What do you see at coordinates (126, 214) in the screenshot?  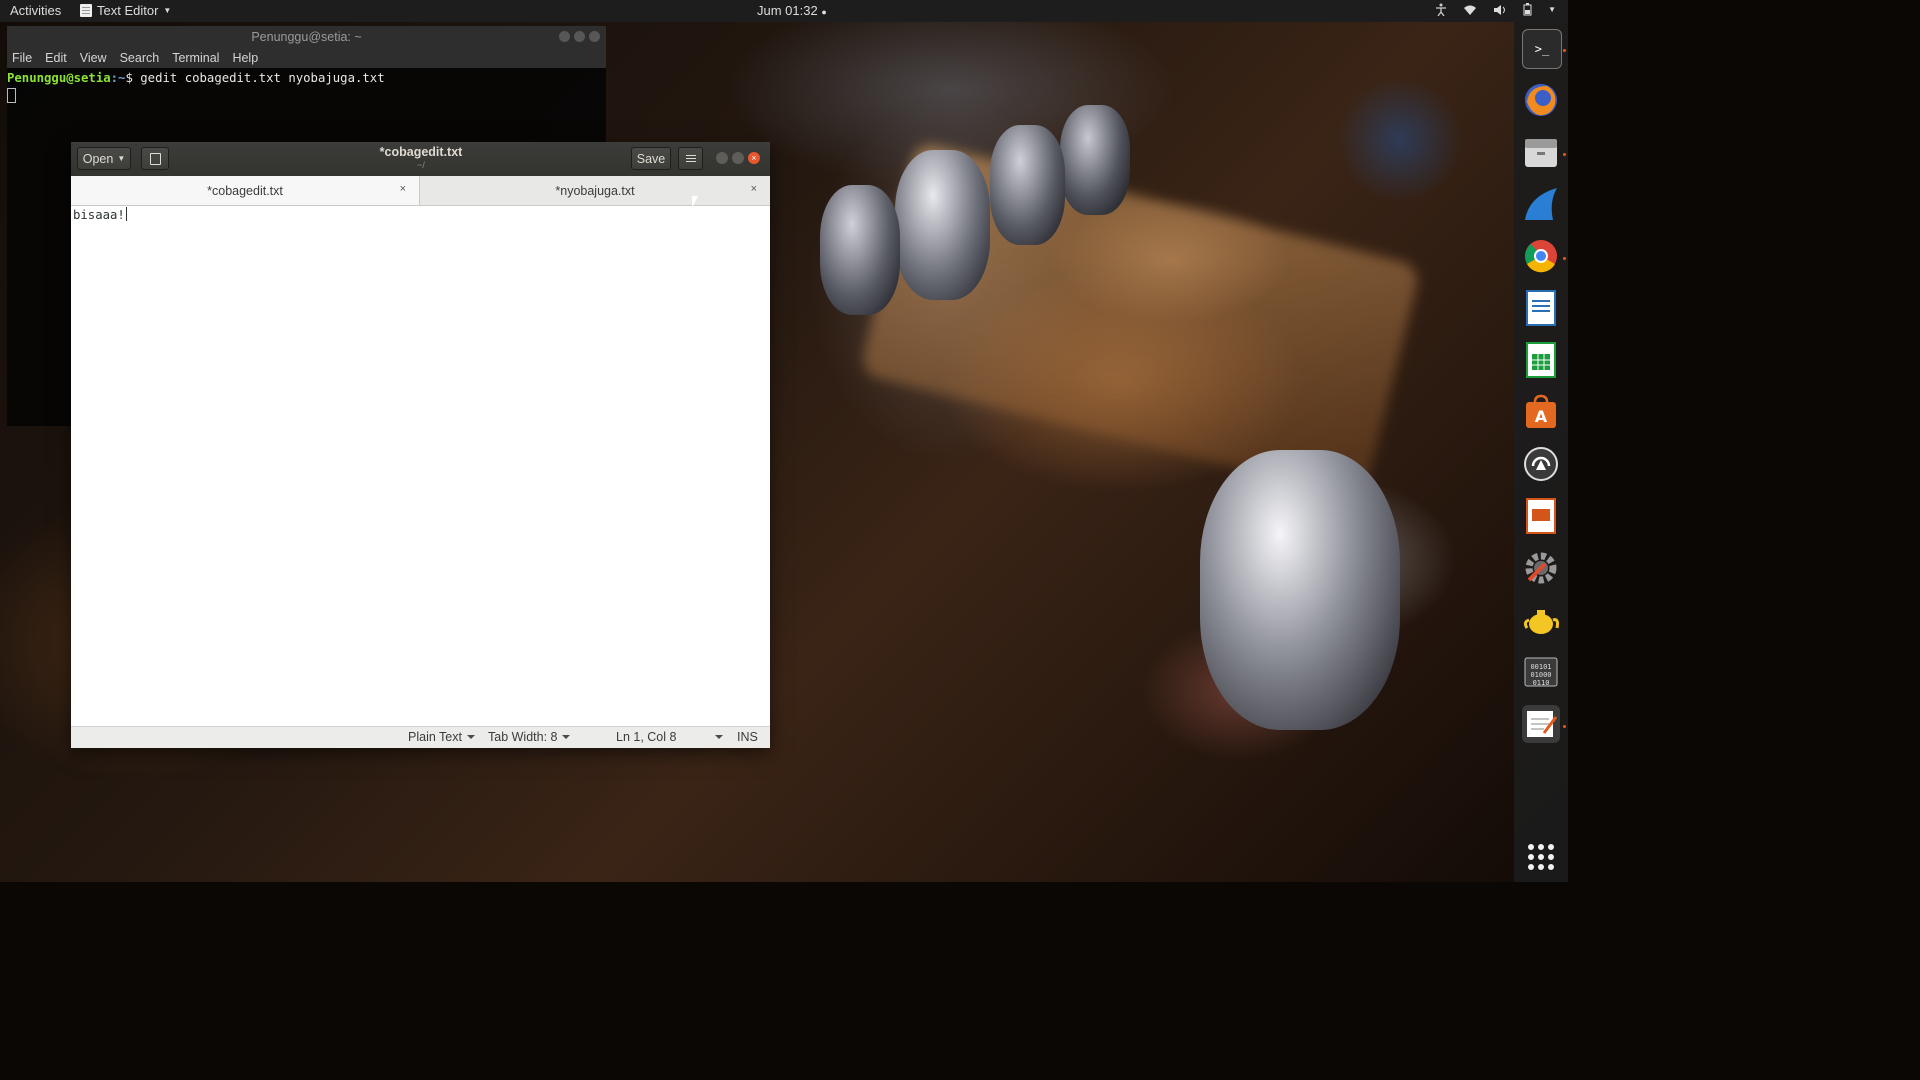 I see `text-cursor` at bounding box center [126, 214].